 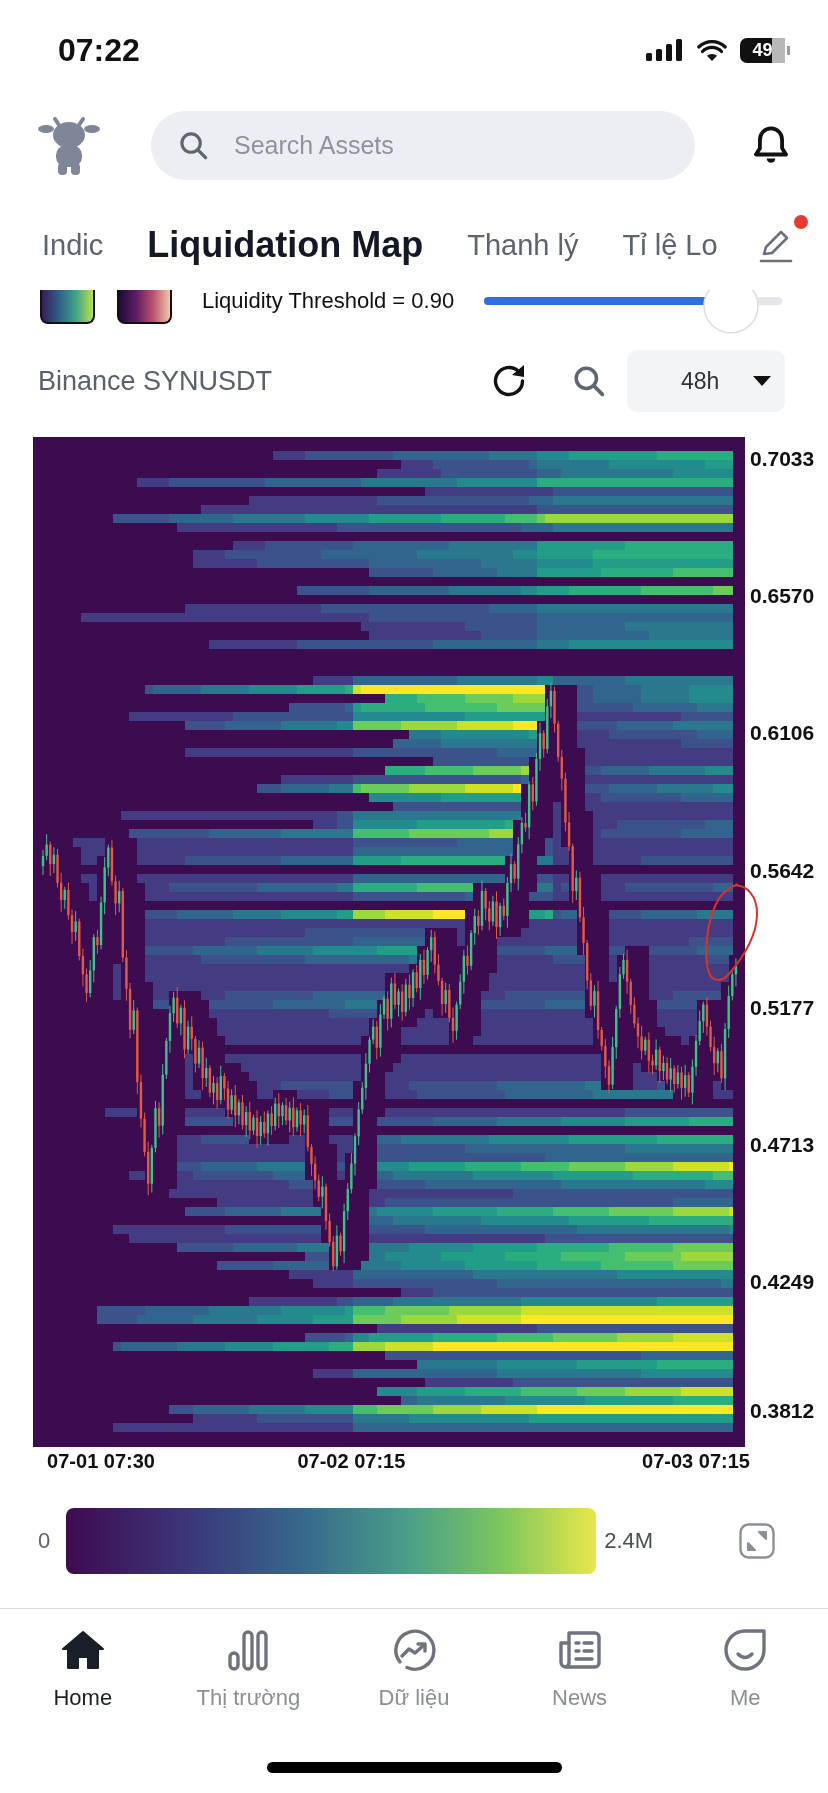 What do you see at coordinates (285, 245) in the screenshot?
I see `tab: Liquidation Map` at bounding box center [285, 245].